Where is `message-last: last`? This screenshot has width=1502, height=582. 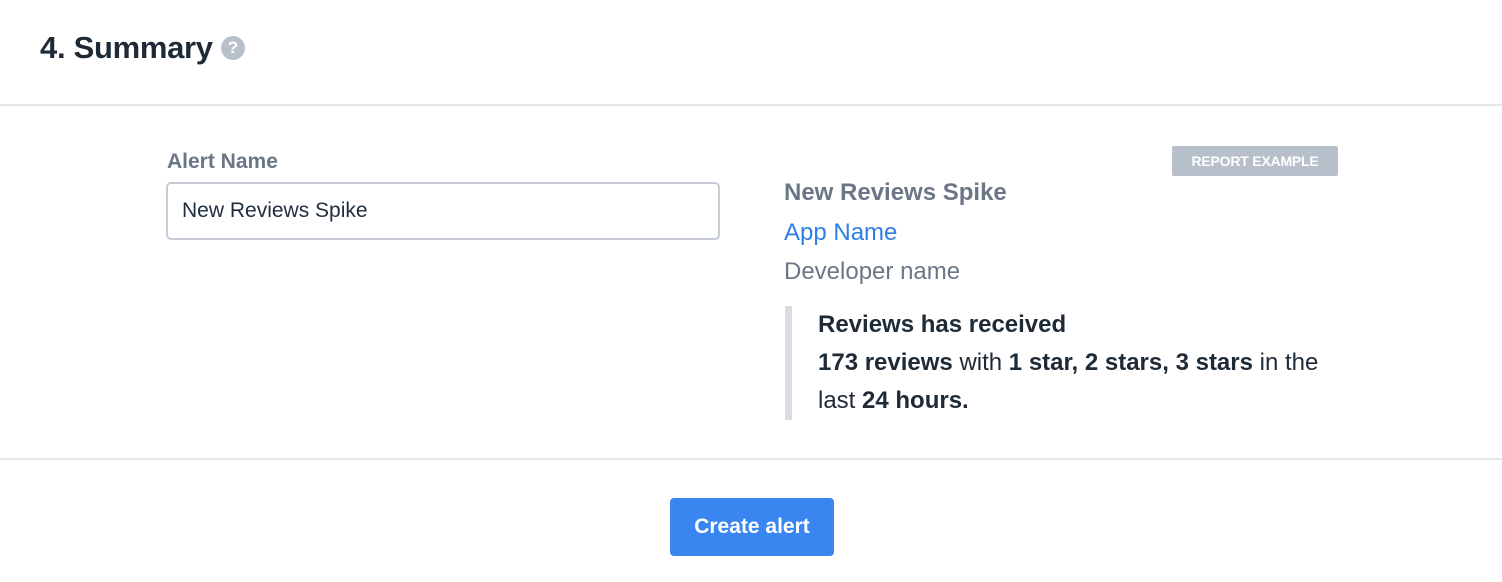
message-last: last is located at coordinates (840, 400).